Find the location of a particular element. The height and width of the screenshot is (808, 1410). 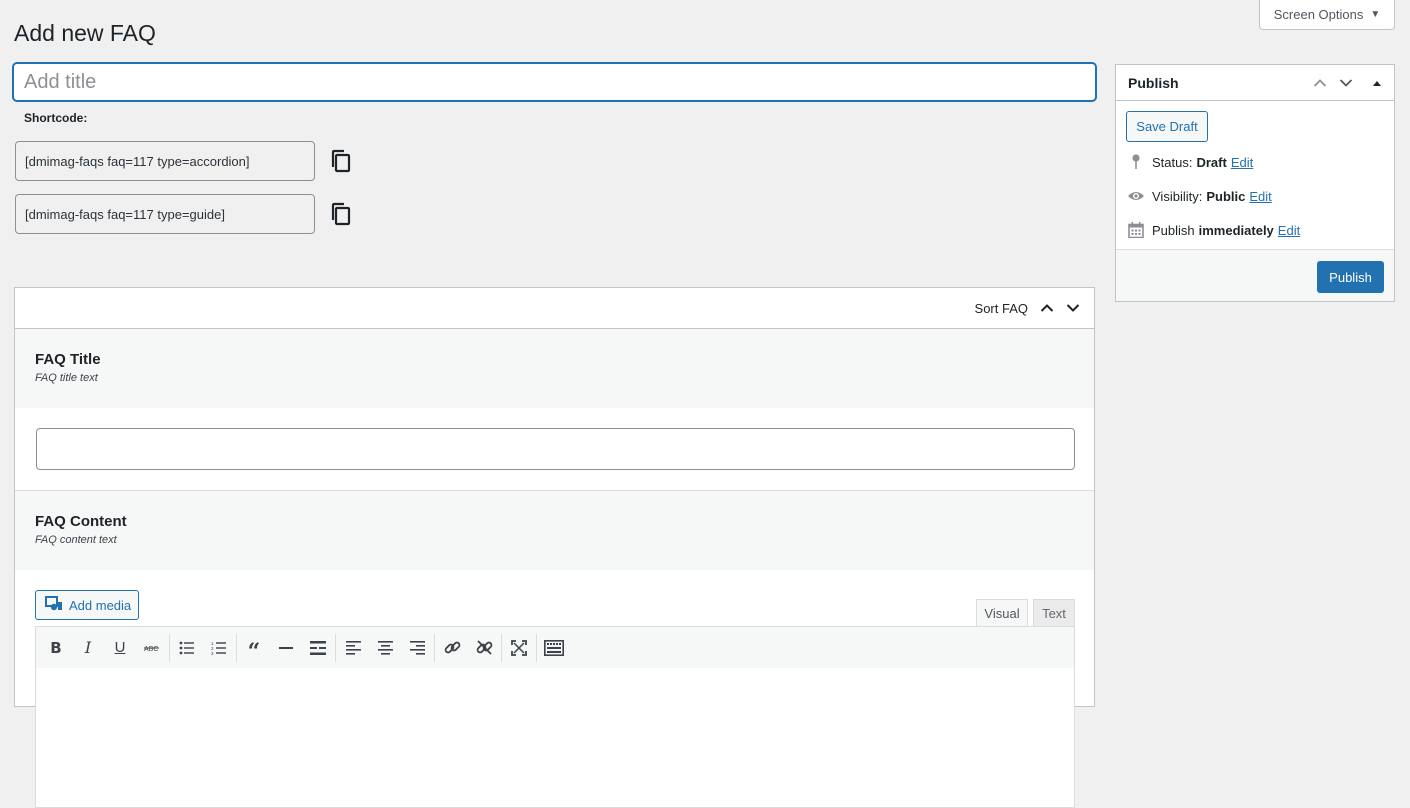

faq-title-input-wrap is located at coordinates (554, 449).